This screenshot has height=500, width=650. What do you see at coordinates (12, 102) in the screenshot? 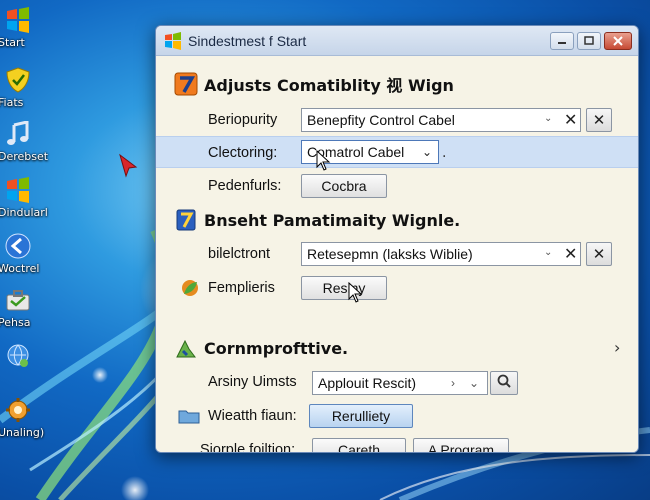
I see `desktop-icon-label: Fiats` at bounding box center [12, 102].